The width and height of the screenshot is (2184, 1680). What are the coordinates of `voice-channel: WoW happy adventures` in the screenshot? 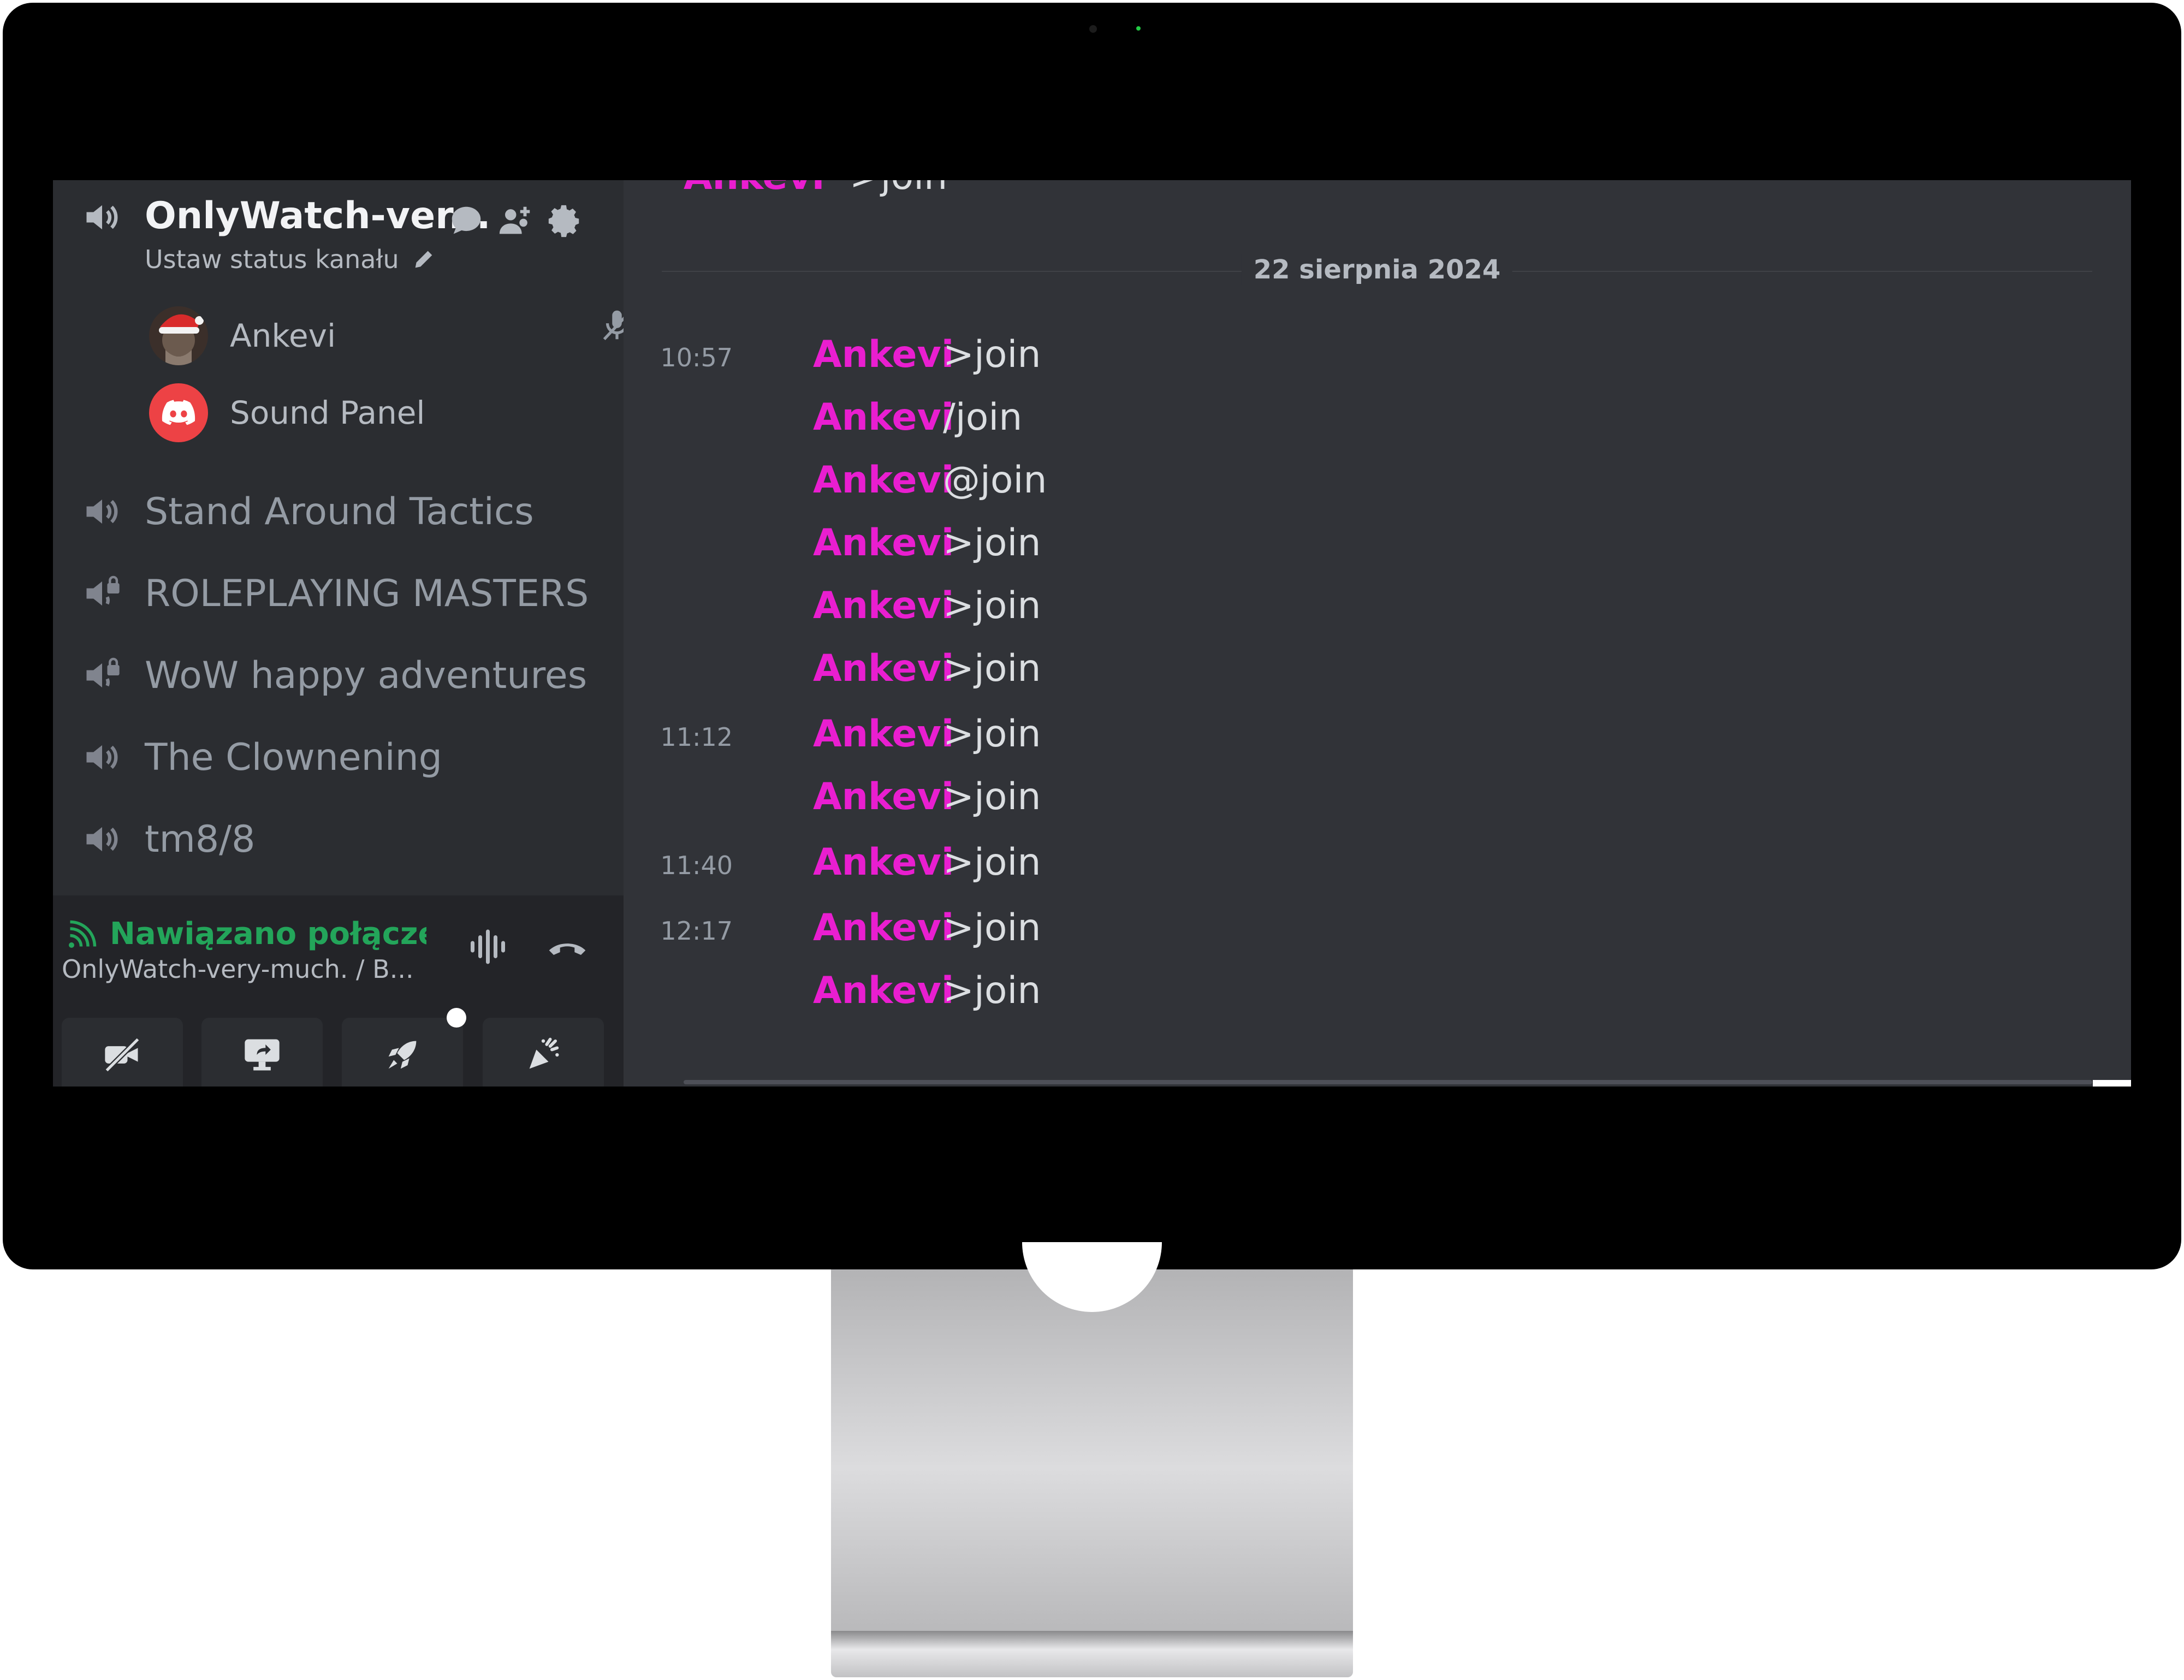 It's located at (333, 675).